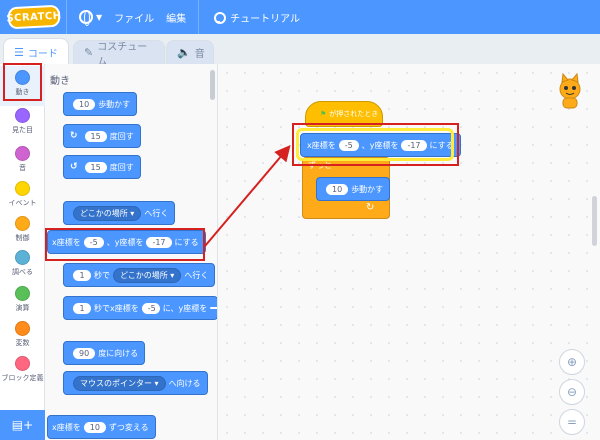 The height and width of the screenshot is (440, 600). What do you see at coordinates (247, 195) in the screenshot?
I see `drag-arrow` at bounding box center [247, 195].